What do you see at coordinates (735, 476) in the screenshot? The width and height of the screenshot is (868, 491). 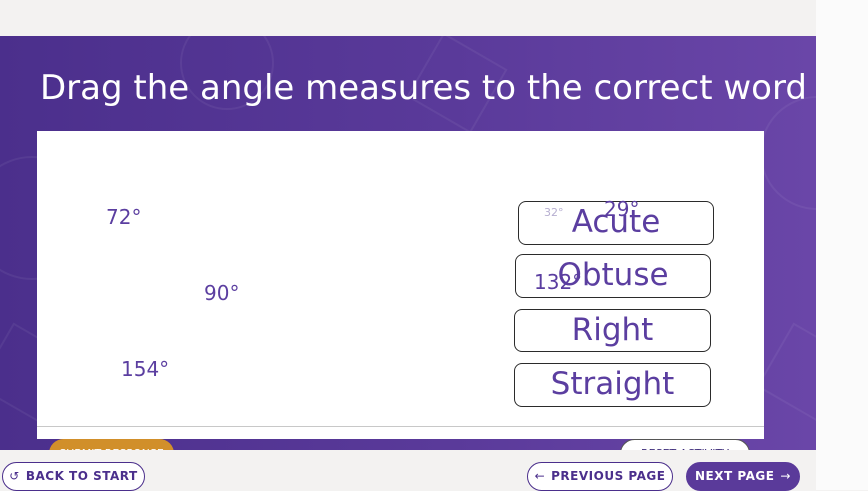 I see `next-page-label: NEXT PAGE` at bounding box center [735, 476].